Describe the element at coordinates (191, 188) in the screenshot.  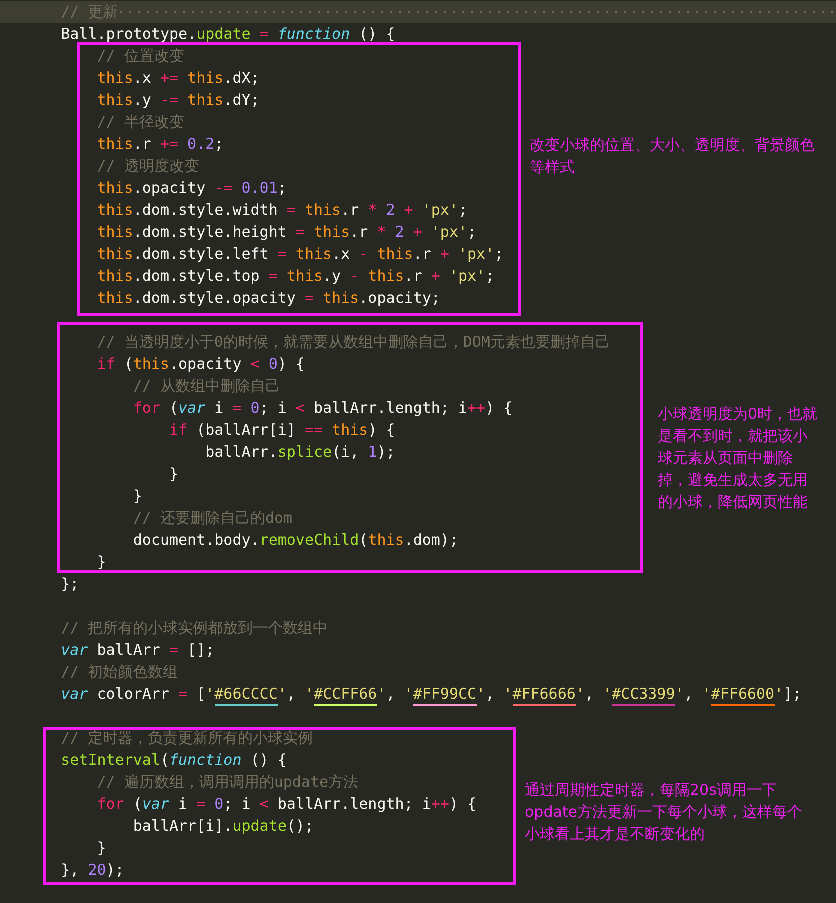
I see `code-line: this.opacity -= 0.01;` at that location.